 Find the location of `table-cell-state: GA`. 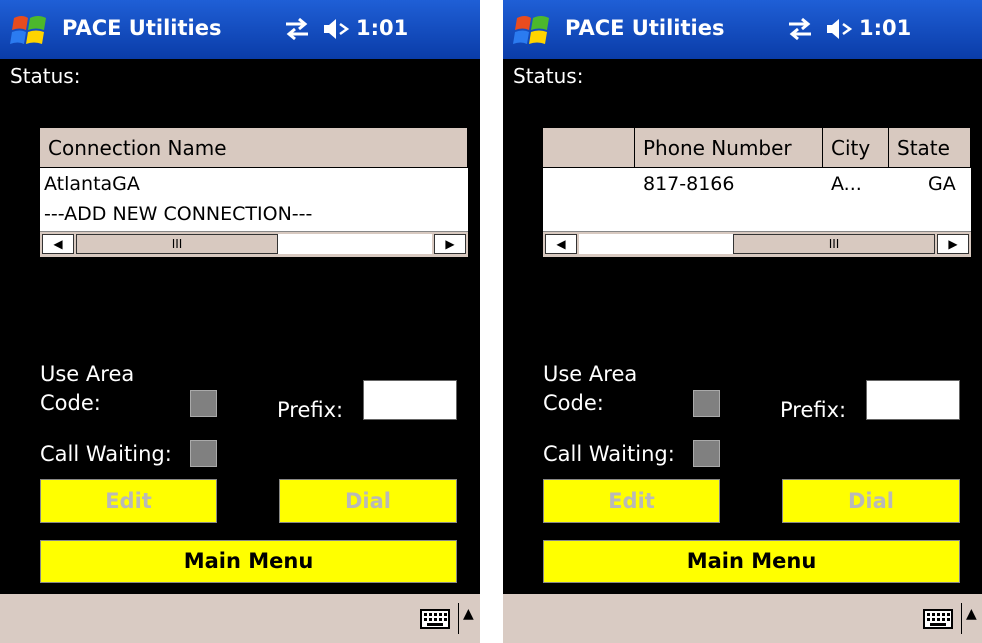

table-cell-state: GA is located at coordinates (942, 184).